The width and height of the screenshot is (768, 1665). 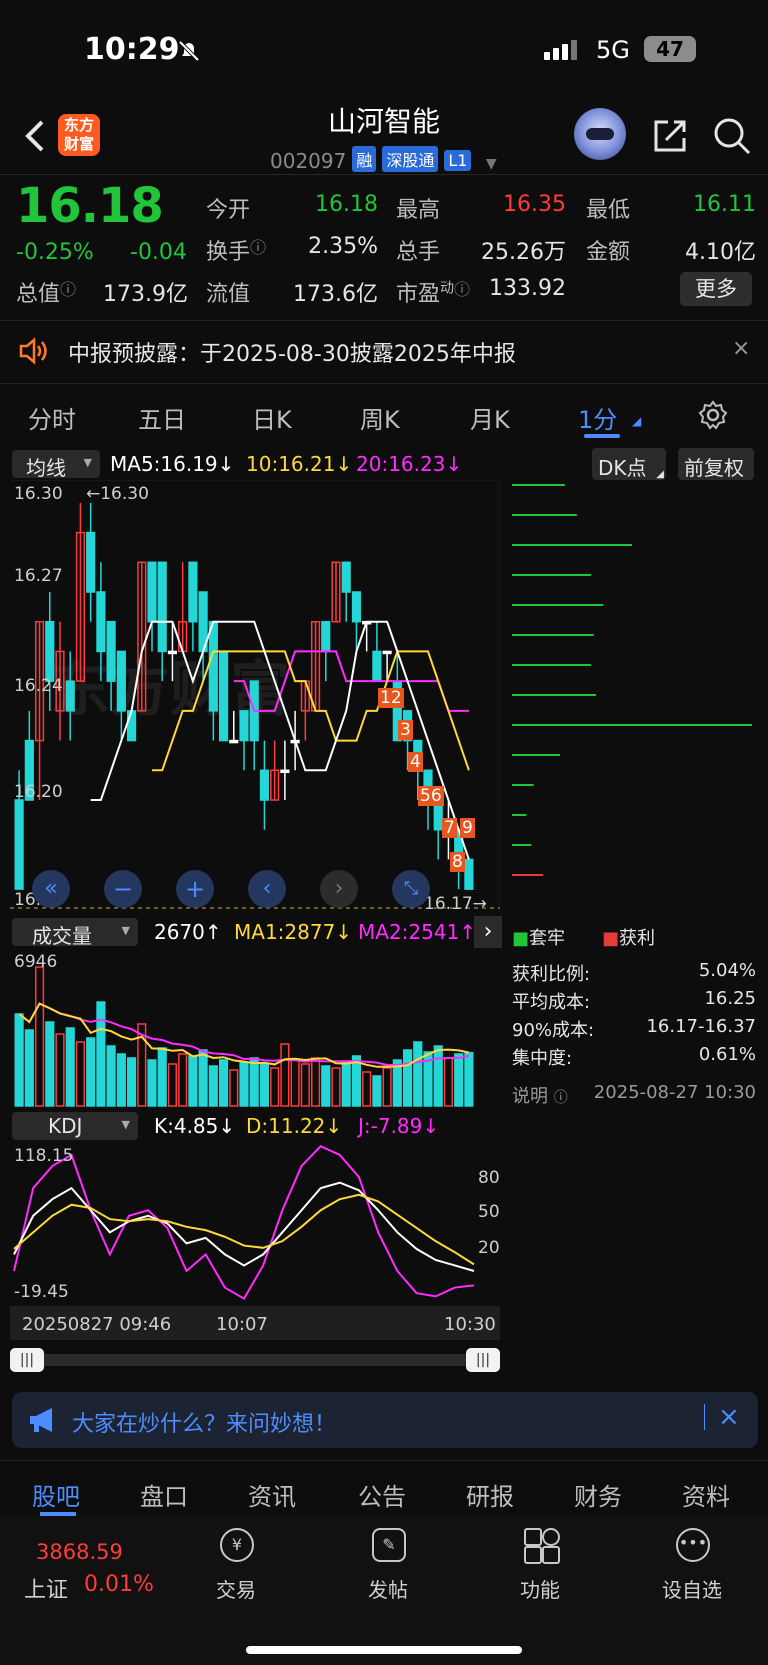 What do you see at coordinates (158, 252) in the screenshot?
I see `change-amount: -0.04` at bounding box center [158, 252].